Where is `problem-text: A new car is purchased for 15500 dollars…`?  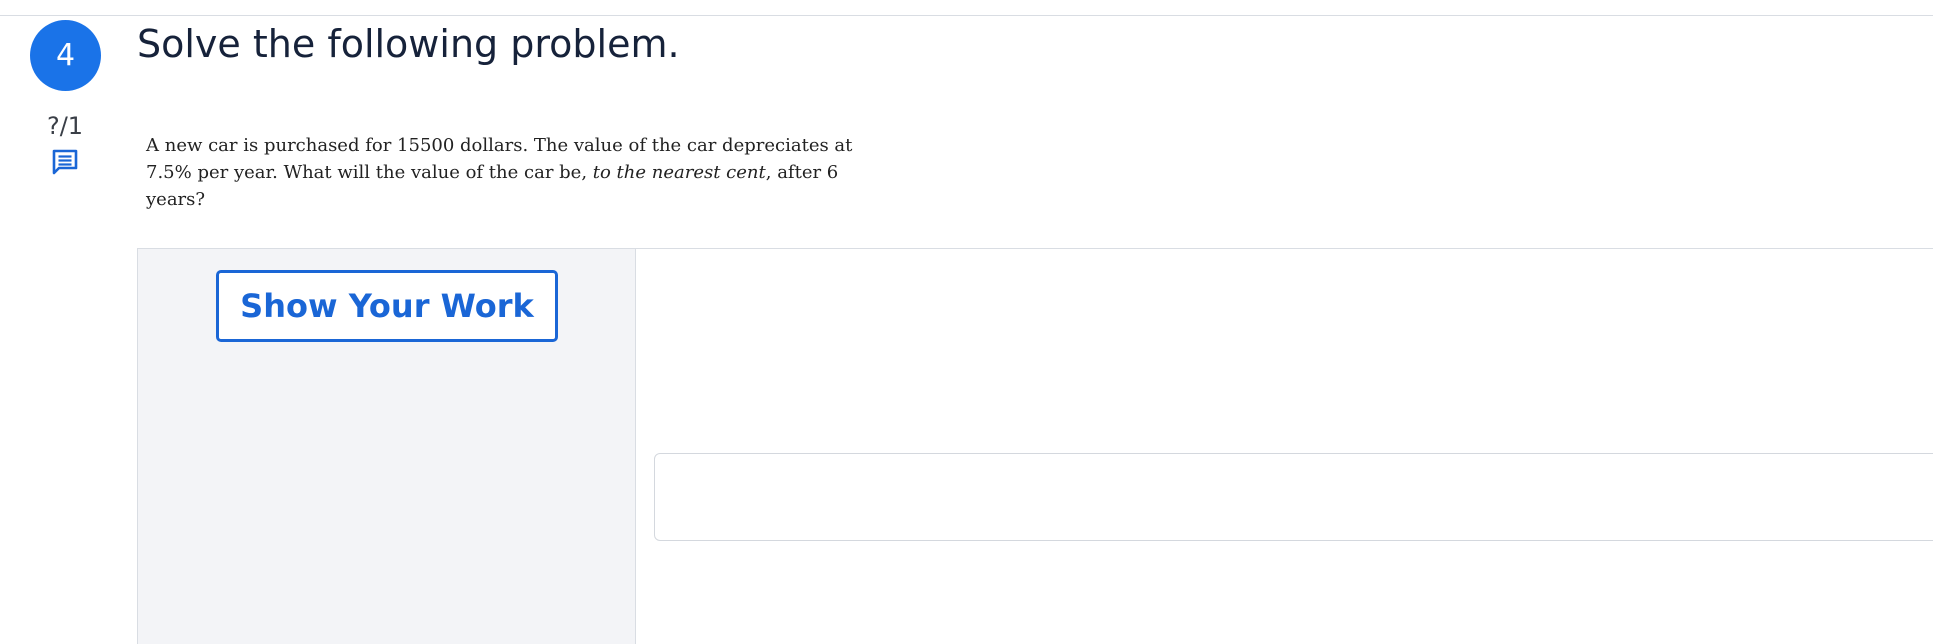 problem-text: A new car is purchased for 15500 dollars… is located at coordinates (510, 172).